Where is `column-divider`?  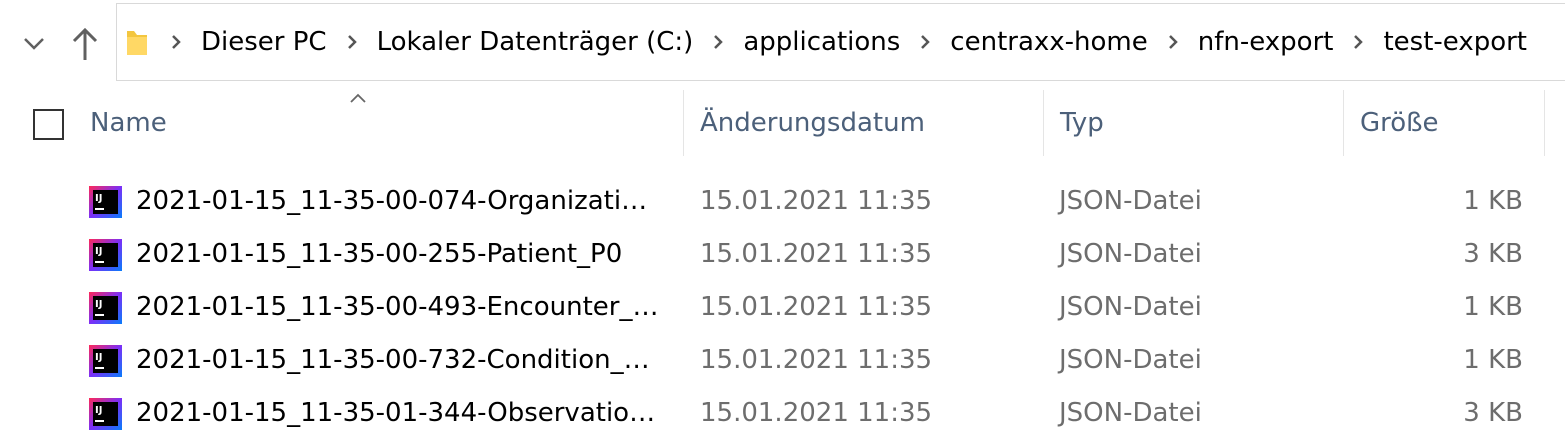 column-divider is located at coordinates (1544, 123).